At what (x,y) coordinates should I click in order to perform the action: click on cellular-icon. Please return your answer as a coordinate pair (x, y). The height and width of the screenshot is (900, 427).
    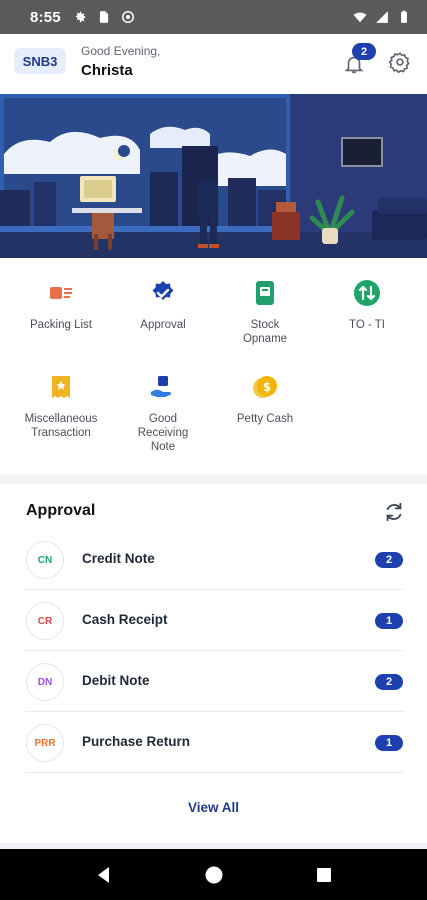
    Looking at the image, I should click on (382, 17).